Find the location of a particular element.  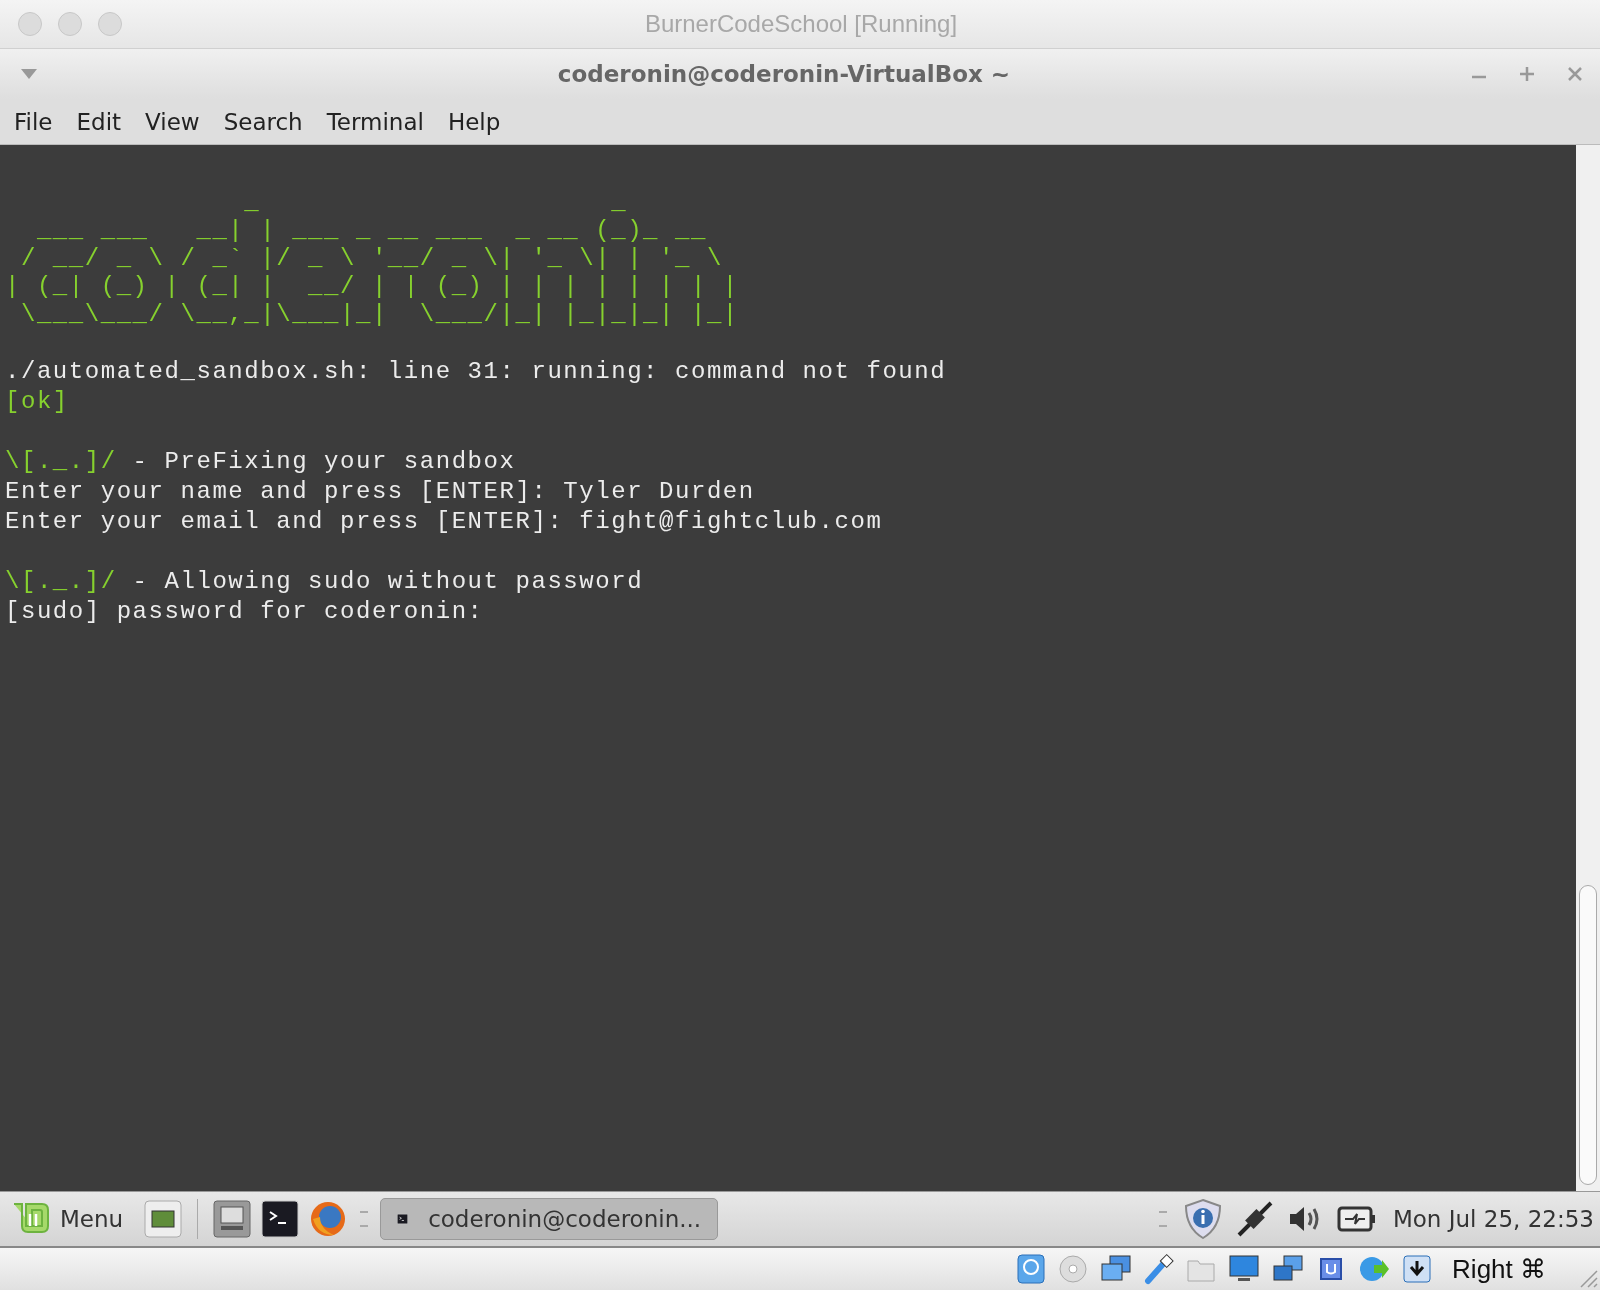

menu-button: Menu is located at coordinates (74, 1219).